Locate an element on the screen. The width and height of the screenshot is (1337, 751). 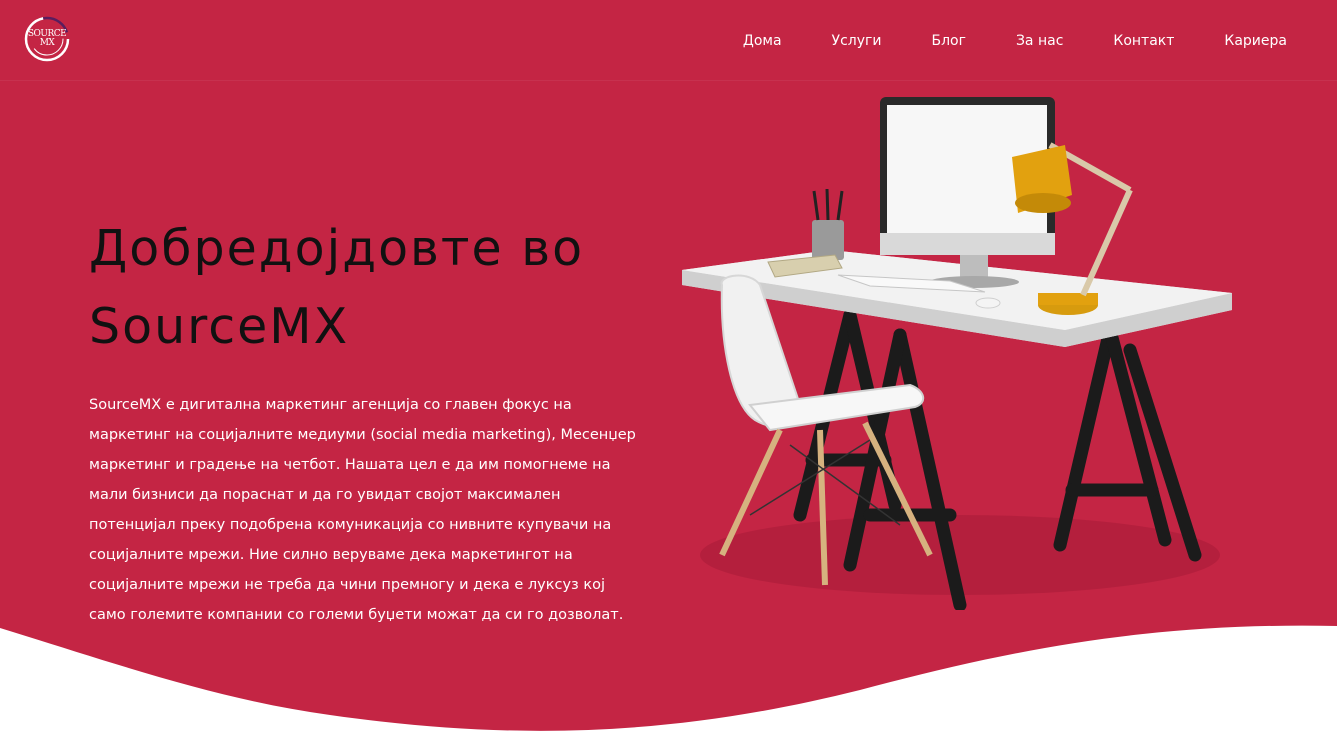
mouse is located at coordinates (988, 303).